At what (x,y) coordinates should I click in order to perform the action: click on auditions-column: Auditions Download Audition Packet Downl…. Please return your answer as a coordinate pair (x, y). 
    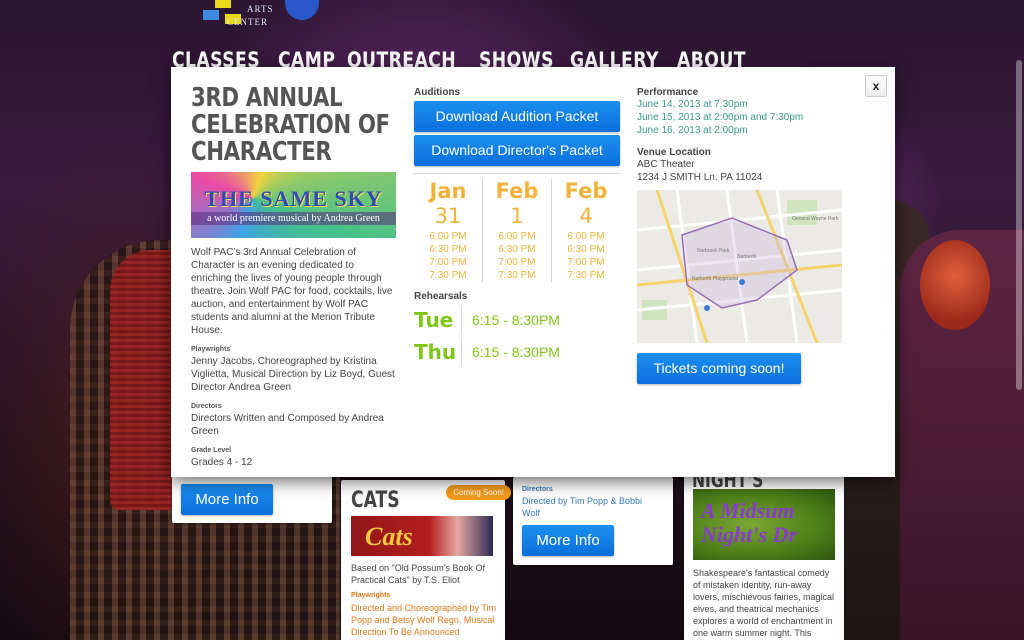
    Looking at the image, I should click on (517, 226).